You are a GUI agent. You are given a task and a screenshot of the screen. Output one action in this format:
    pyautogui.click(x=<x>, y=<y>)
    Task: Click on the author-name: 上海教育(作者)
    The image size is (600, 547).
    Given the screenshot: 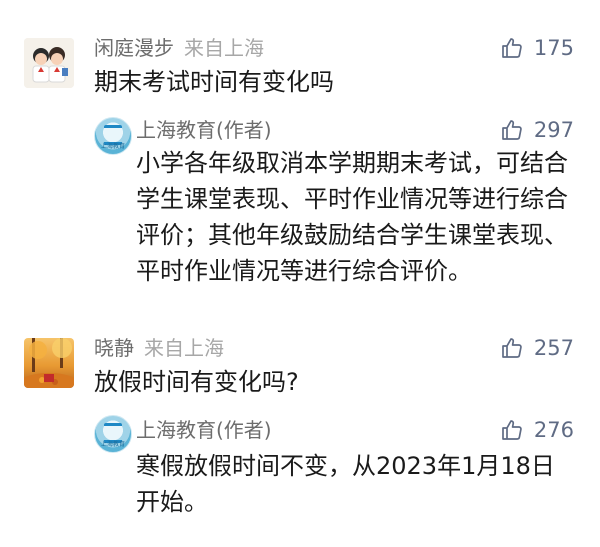 What is the action you would take?
    pyautogui.click(x=204, y=430)
    